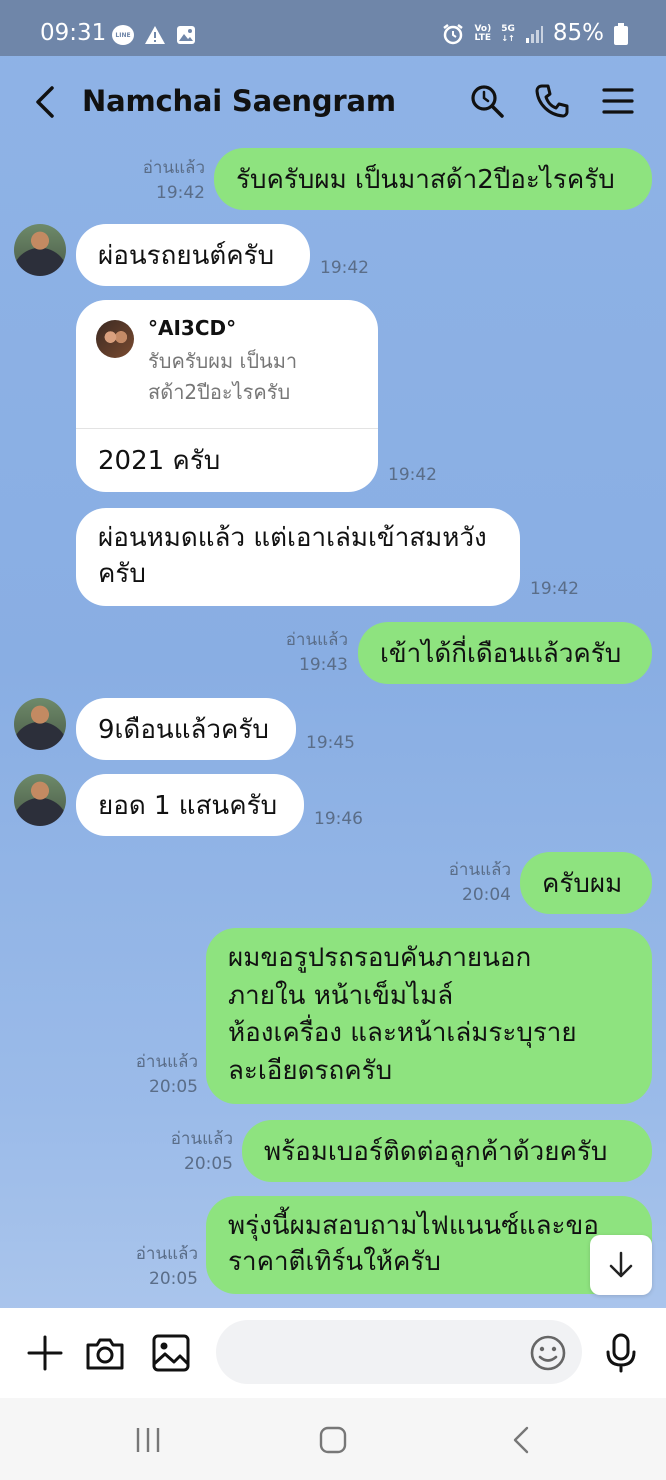 Image resolution: width=666 pixels, height=1480 pixels. I want to click on reply-divider, so click(227, 428).